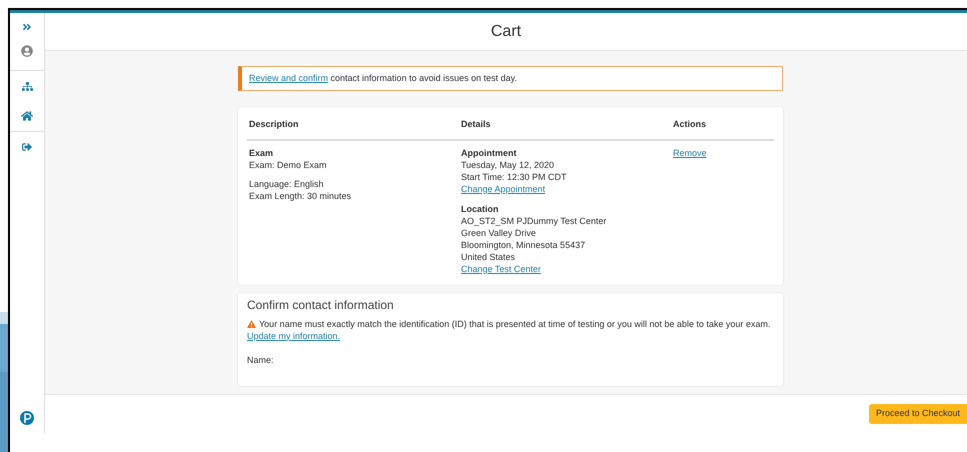 This screenshot has width=967, height=452. I want to click on logout-icon, so click(27, 147).